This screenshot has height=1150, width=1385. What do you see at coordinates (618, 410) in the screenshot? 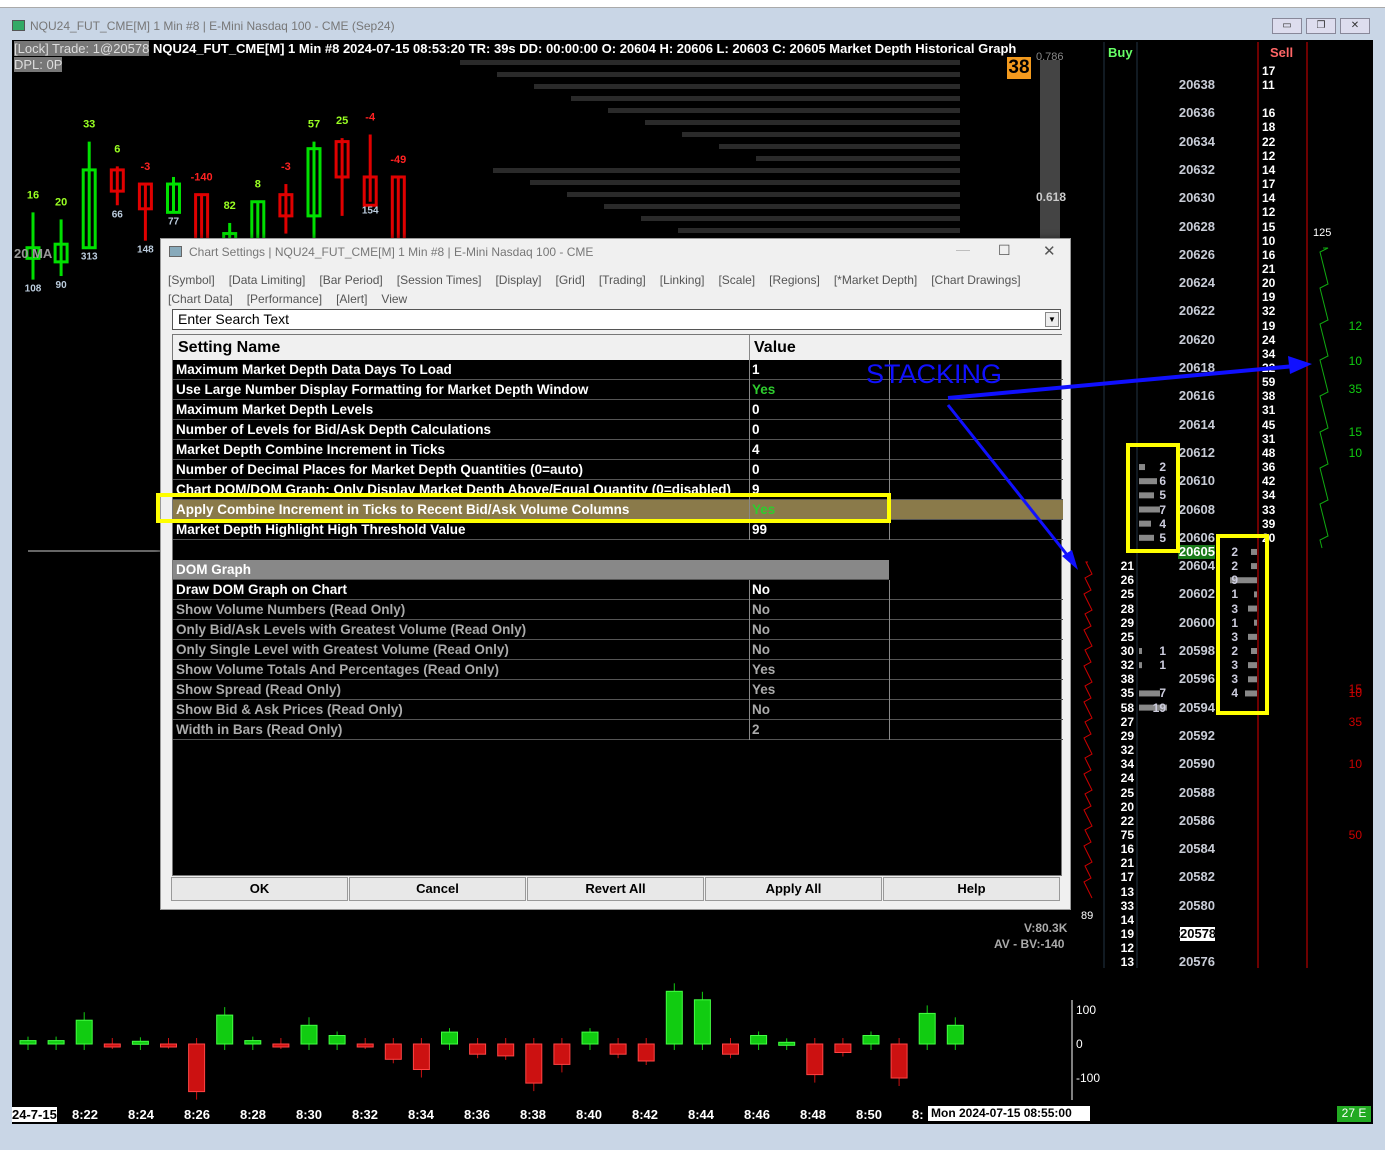
I see `table-row: Maximum Market Depth Levels 0` at bounding box center [618, 410].